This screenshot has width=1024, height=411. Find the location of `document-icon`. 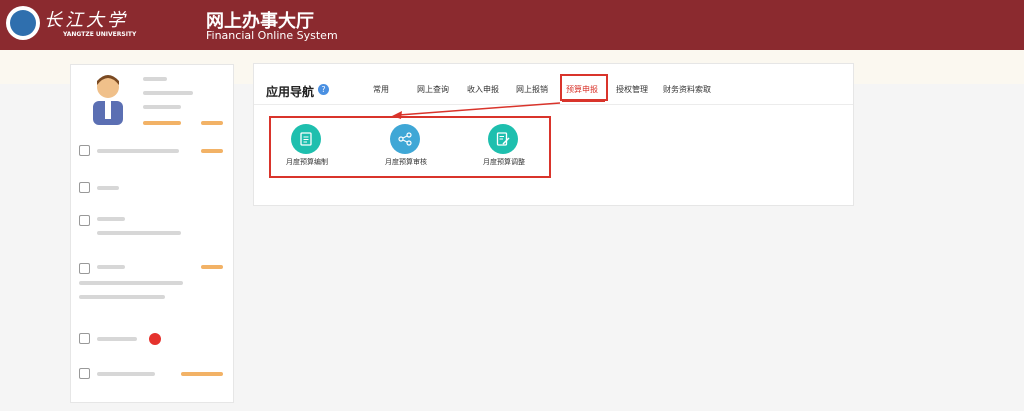

document-icon is located at coordinates (306, 139).